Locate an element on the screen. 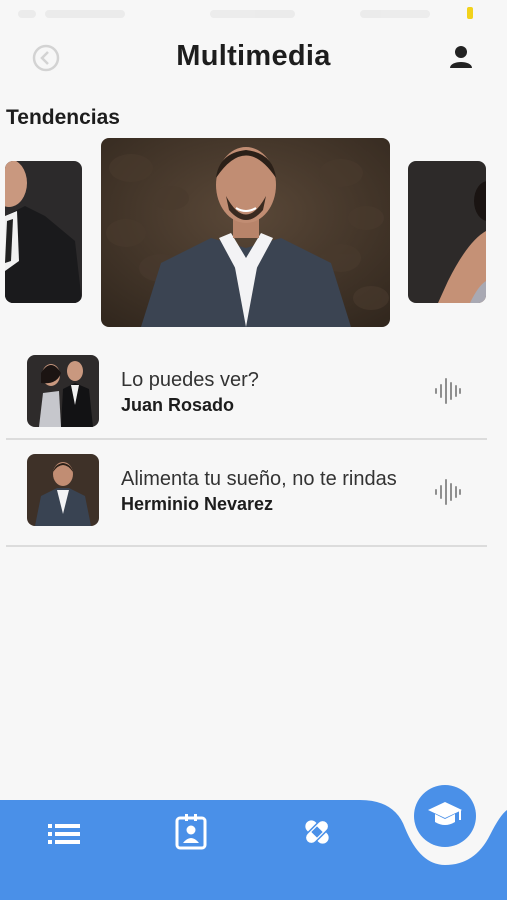  battery-indicator is located at coordinates (470, 13).